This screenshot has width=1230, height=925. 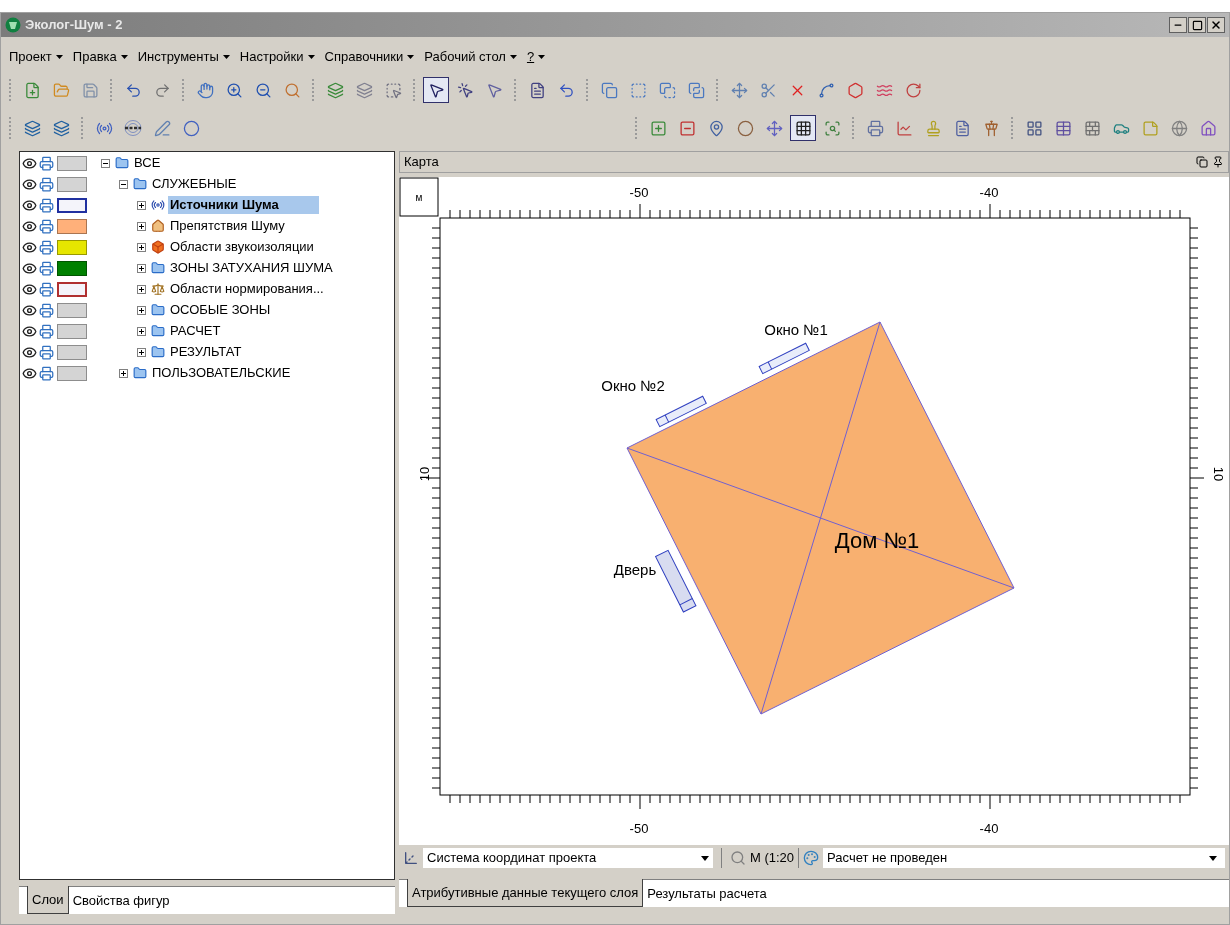 I want to click on document-icon, so click(x=962, y=128).